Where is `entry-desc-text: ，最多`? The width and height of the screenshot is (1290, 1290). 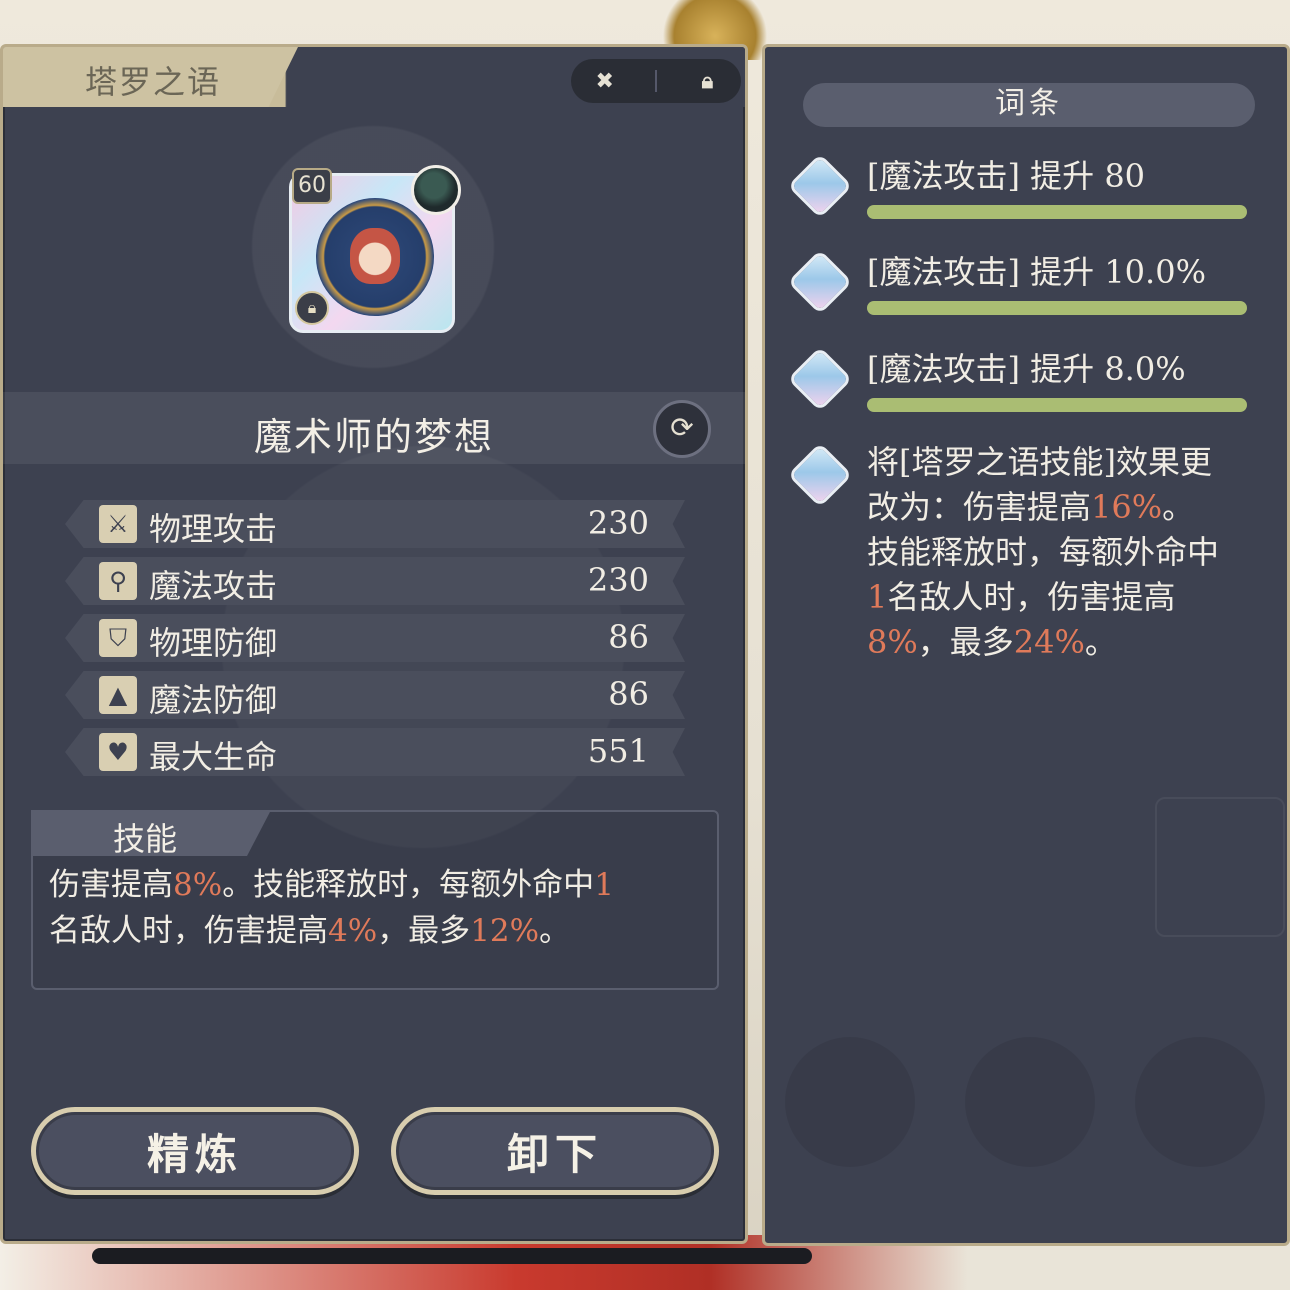 entry-desc-text: ，最多 is located at coordinates (965, 642).